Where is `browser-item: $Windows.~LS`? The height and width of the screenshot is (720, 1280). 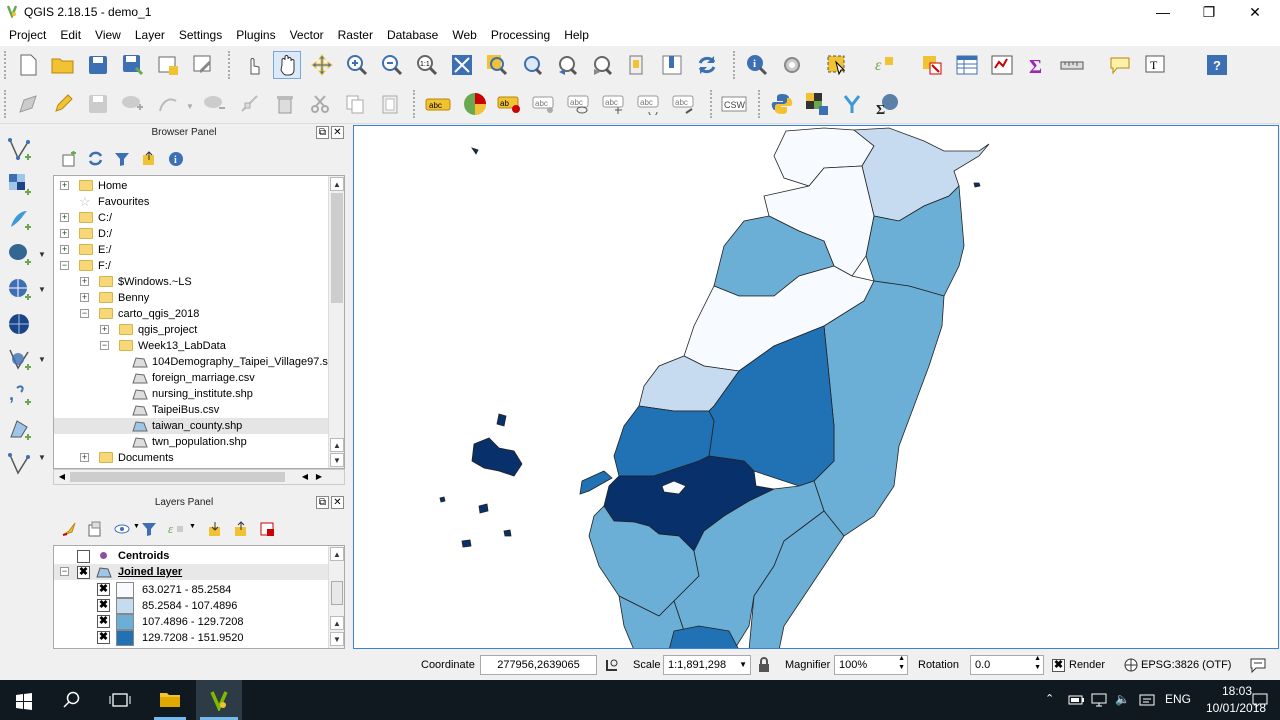 browser-item: $Windows.~LS is located at coordinates (155, 282).